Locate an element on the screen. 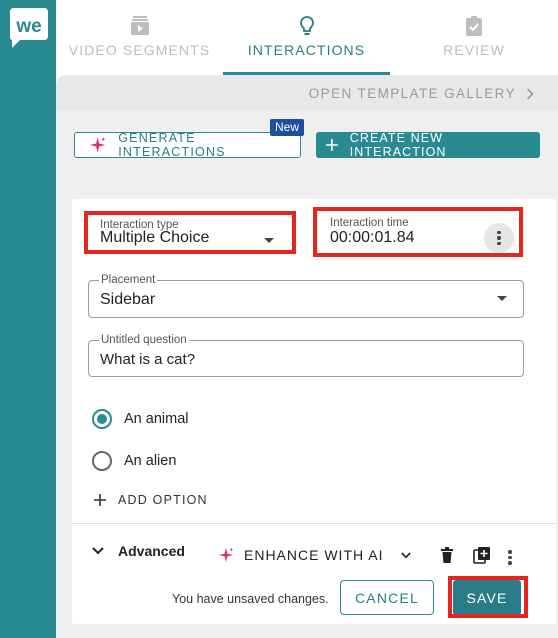 The height and width of the screenshot is (638, 558). highlight-save is located at coordinates (488, 597).